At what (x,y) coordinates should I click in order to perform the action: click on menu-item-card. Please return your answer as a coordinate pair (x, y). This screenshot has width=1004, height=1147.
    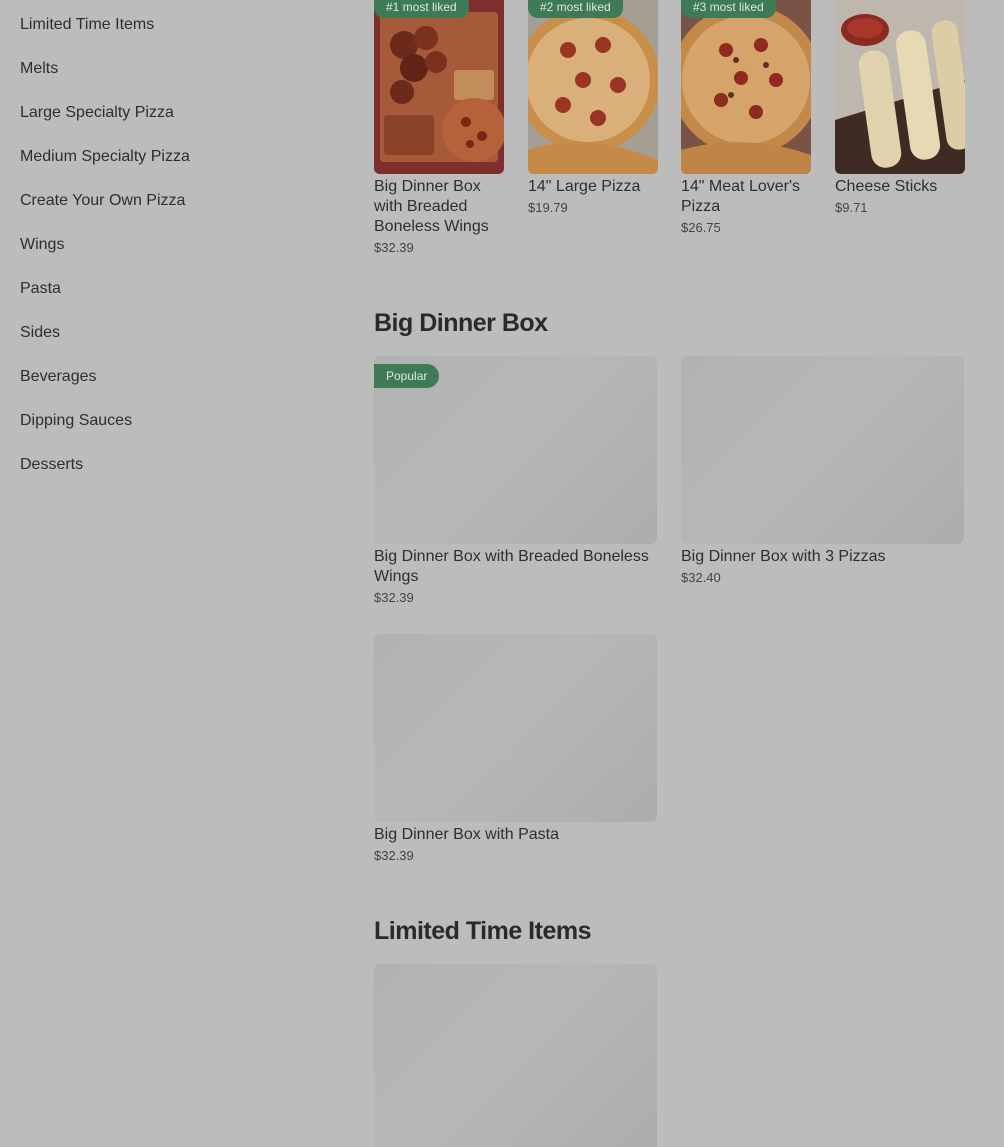
    Looking at the image, I should click on (515, 1055).